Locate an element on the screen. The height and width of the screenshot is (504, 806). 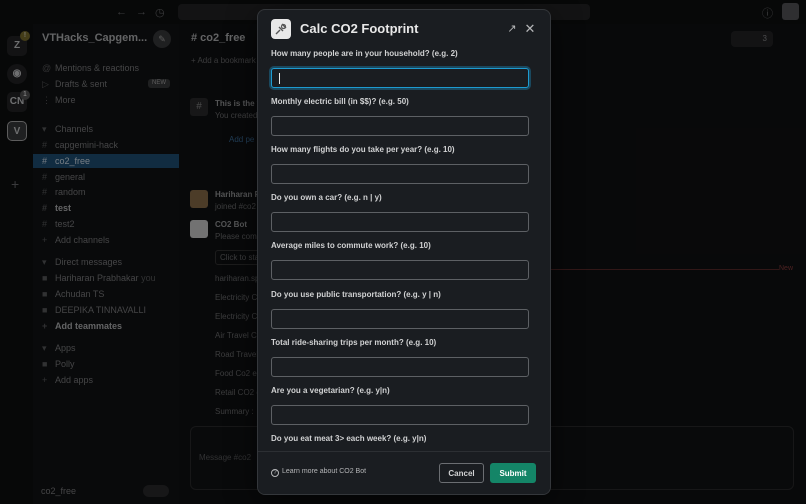
field-label: Average miles to commute work? (e.g. 10) is located at coordinates (351, 245).